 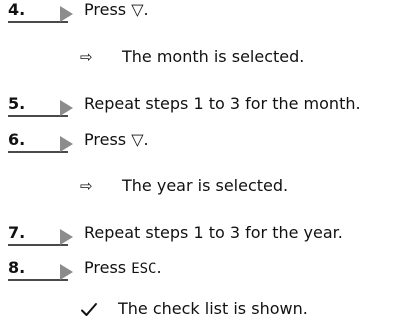 I want to click on step-5: 5. Repeat steps 1 to 3 for the month., so click(x=208, y=106).